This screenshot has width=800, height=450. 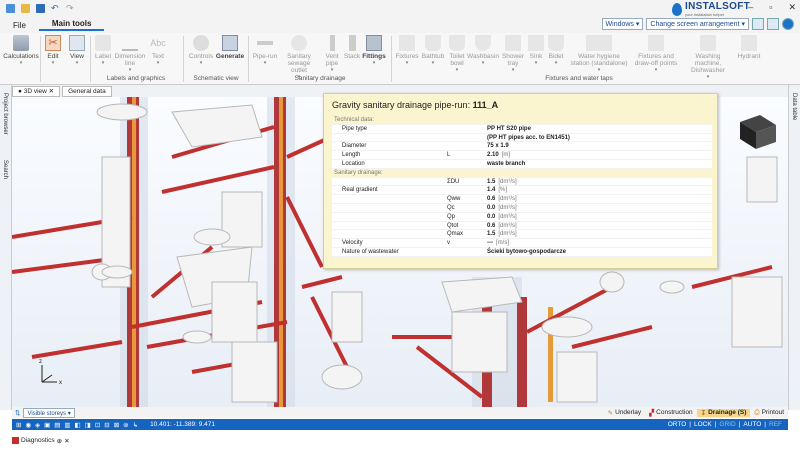 I want to click on row-value: Ścieki bytowo-gospodarcze, so click(x=527, y=251).